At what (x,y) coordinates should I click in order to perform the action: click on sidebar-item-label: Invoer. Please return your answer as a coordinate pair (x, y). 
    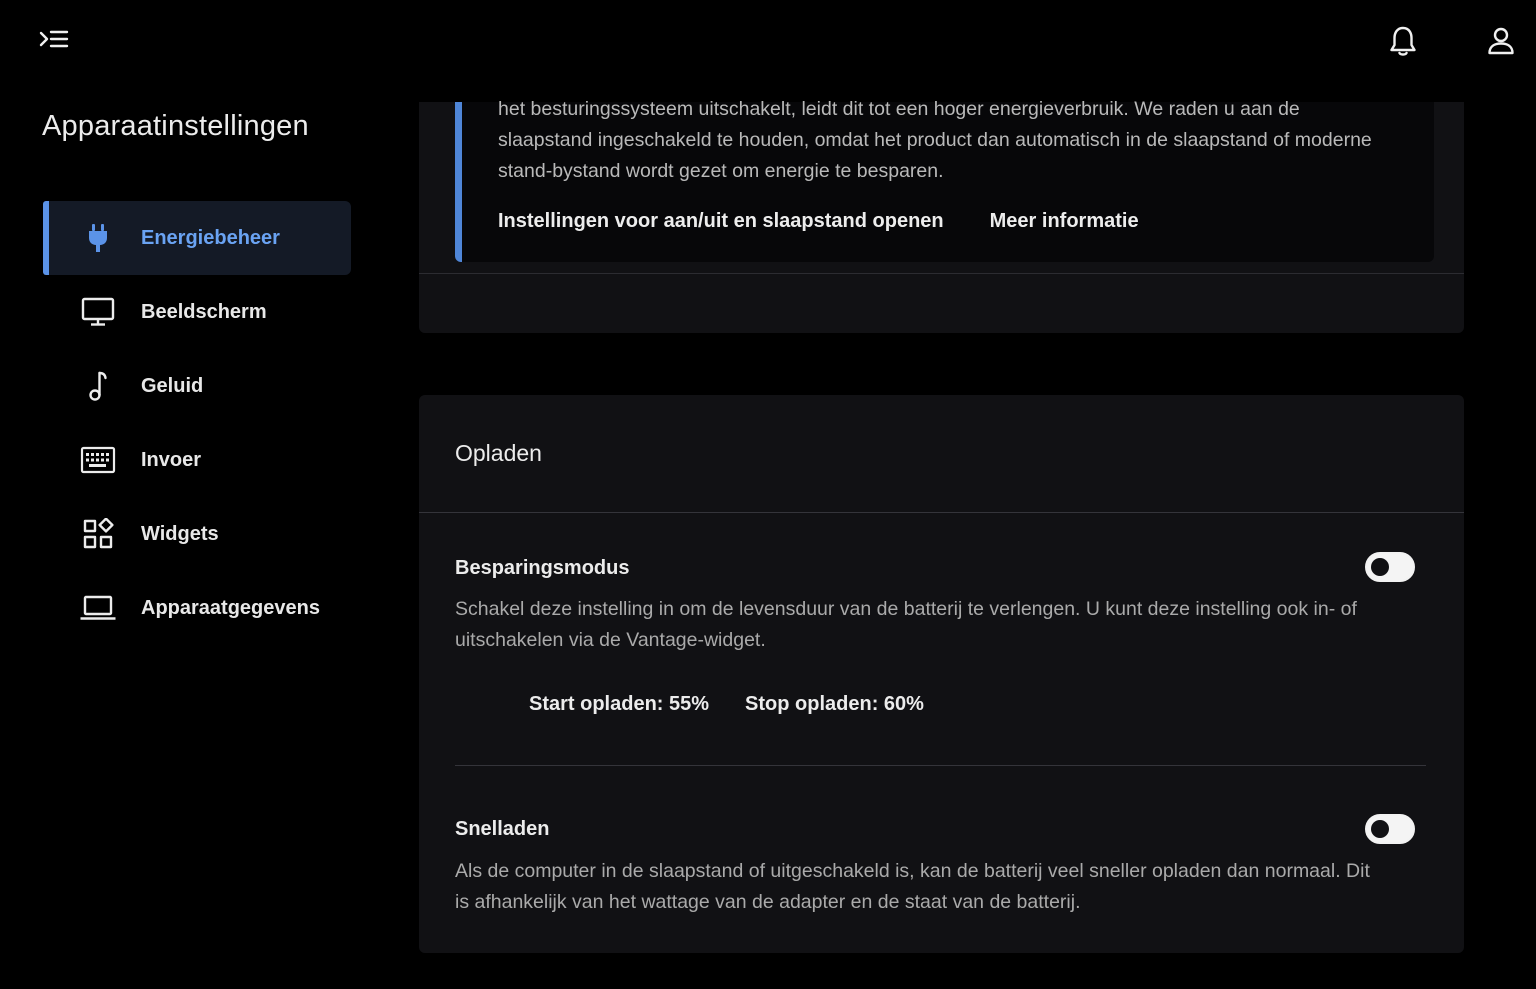
    Looking at the image, I should click on (171, 459).